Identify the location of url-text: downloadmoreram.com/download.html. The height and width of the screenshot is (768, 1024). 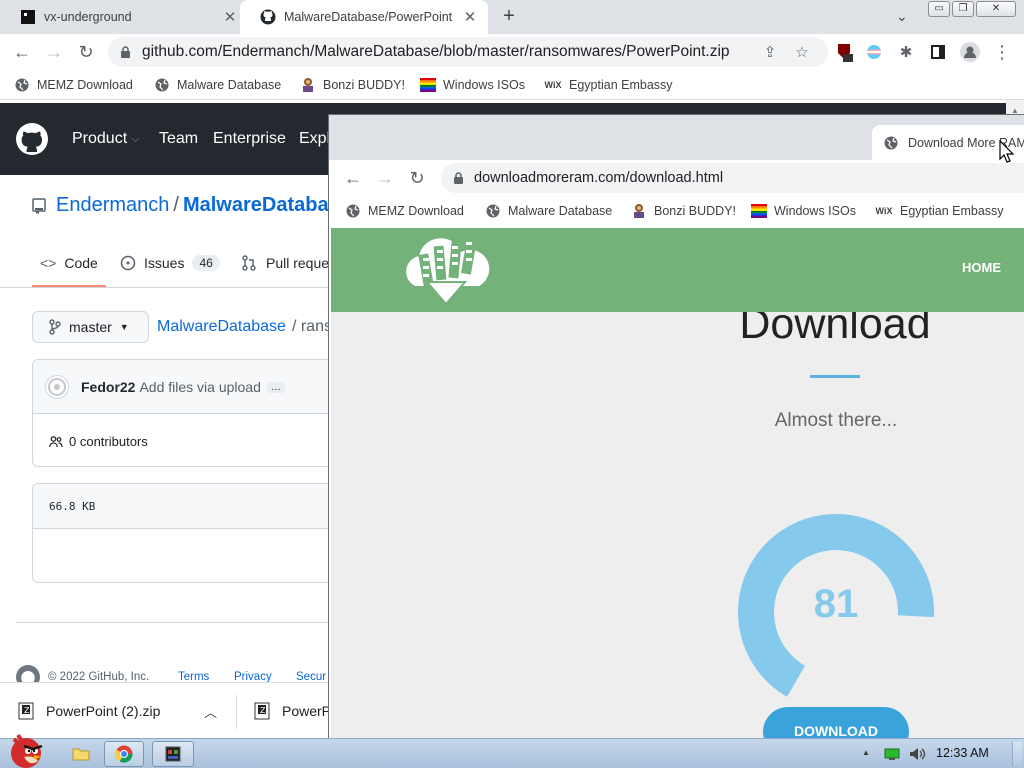
(599, 178).